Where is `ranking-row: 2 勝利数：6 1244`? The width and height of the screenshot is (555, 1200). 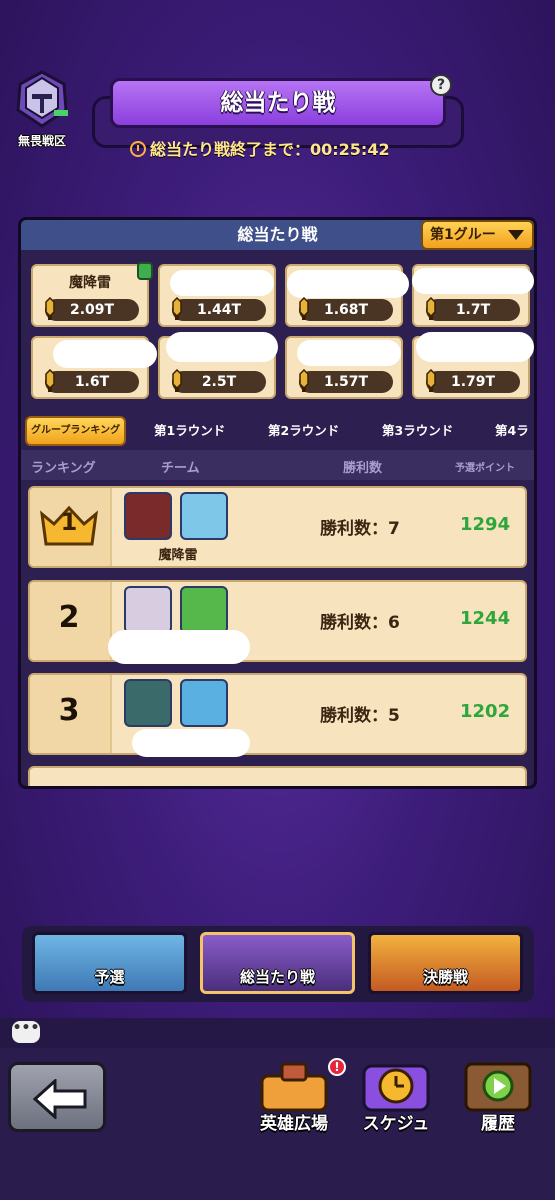
ranking-row: 2 勝利数：6 1244 is located at coordinates (277, 622).